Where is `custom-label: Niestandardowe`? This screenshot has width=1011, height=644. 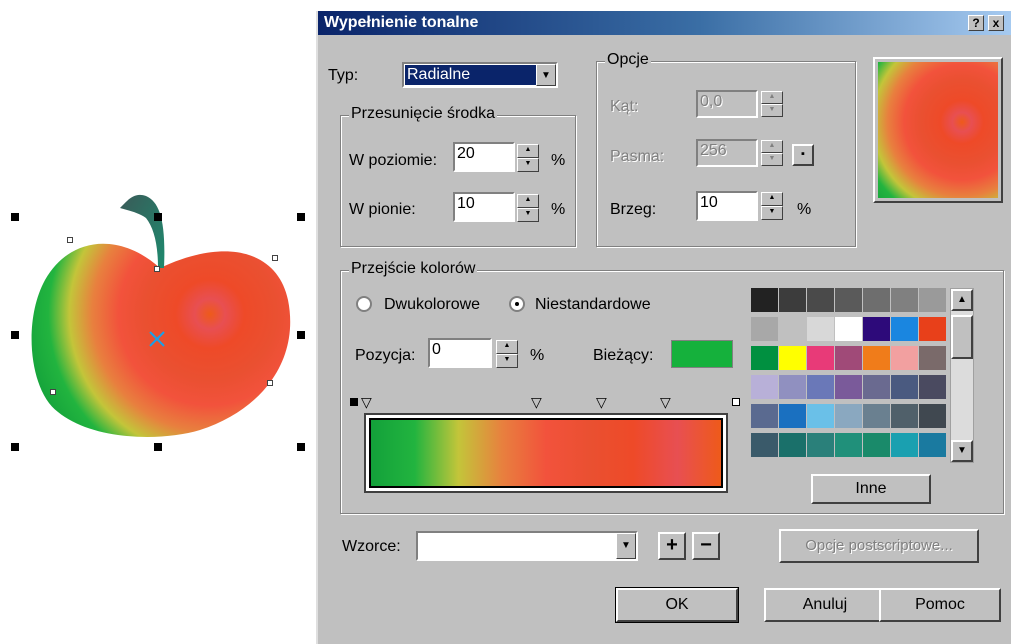
custom-label: Niestandardowe is located at coordinates (593, 305).